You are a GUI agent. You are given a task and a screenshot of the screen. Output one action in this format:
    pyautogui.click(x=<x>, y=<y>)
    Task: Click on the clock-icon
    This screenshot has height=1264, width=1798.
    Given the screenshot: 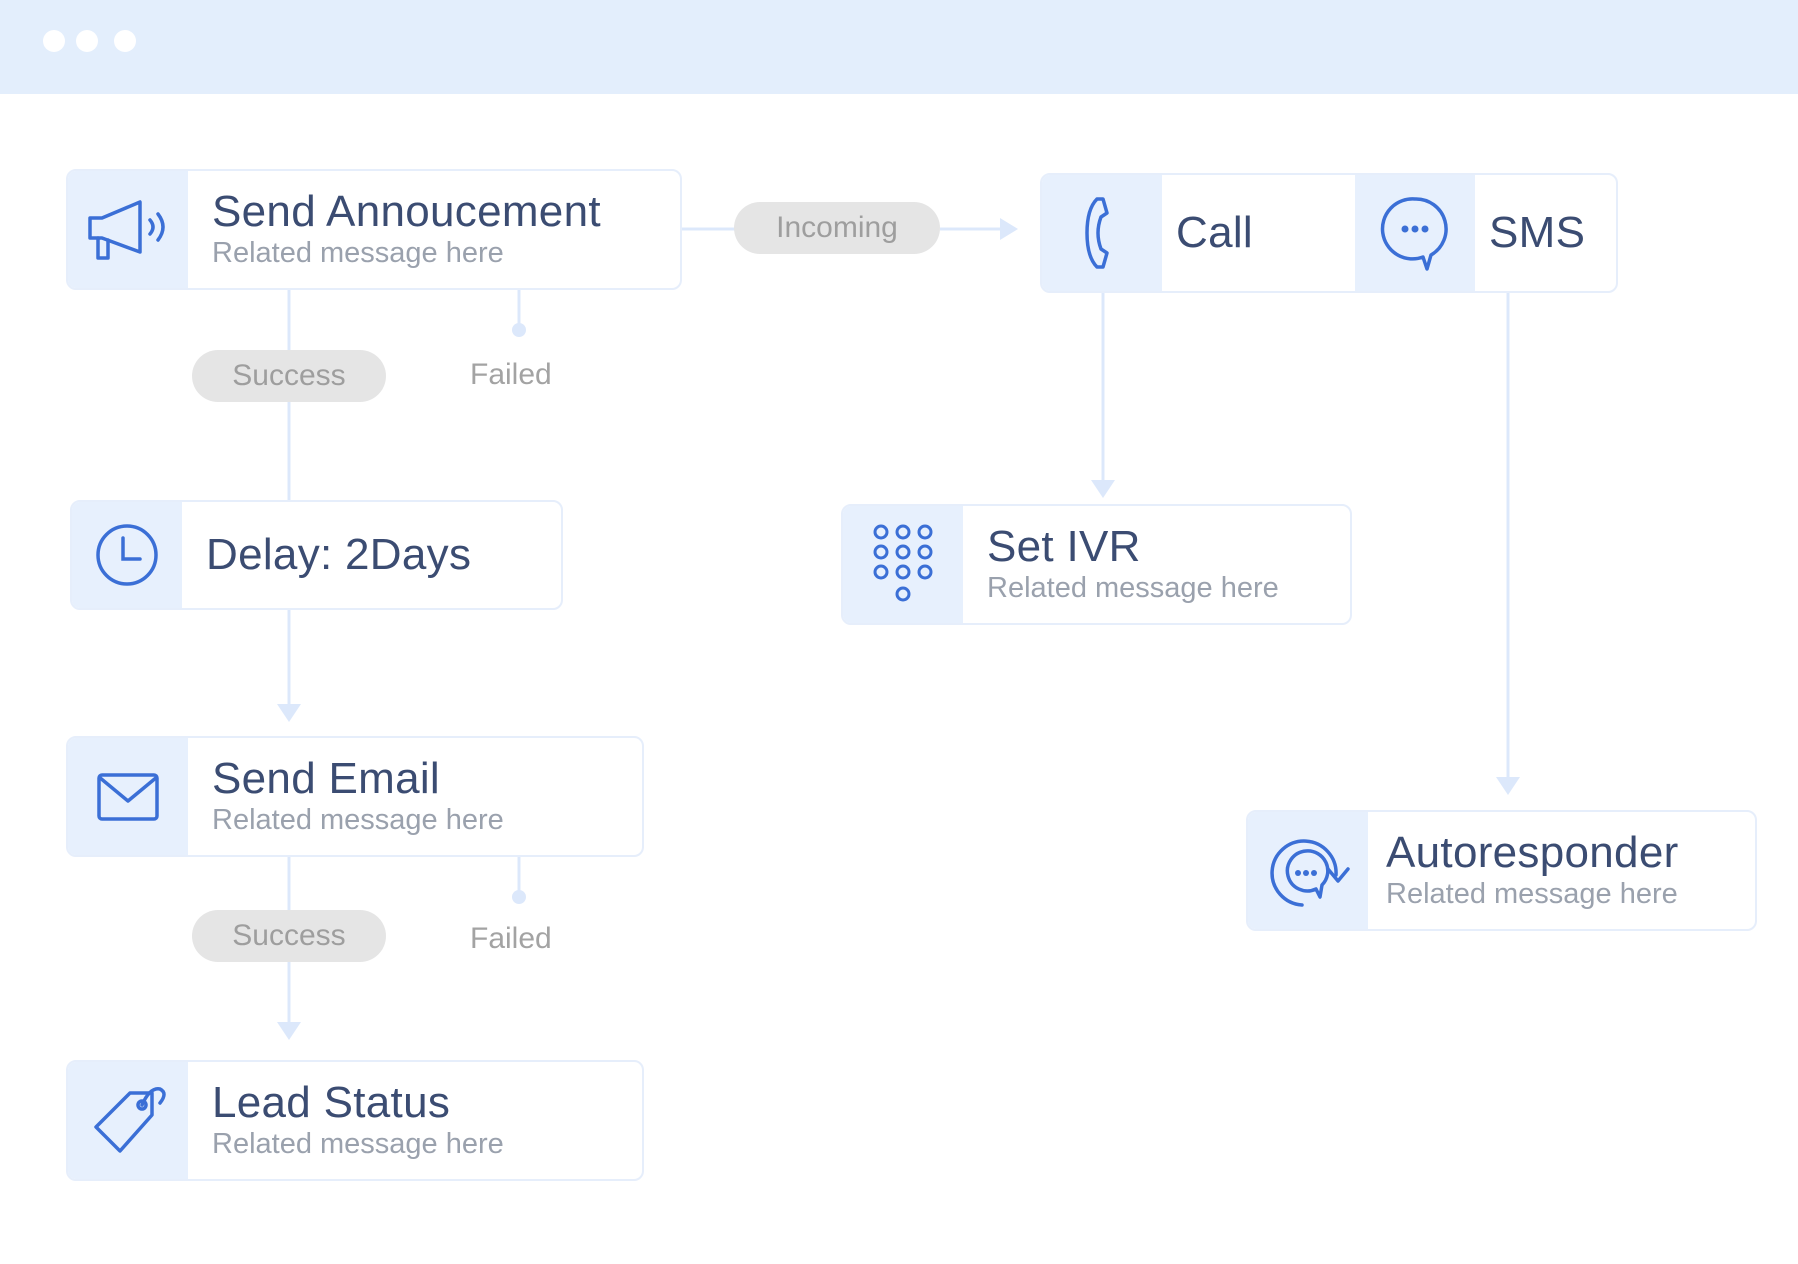 What is the action you would take?
    pyautogui.click(x=127, y=555)
    